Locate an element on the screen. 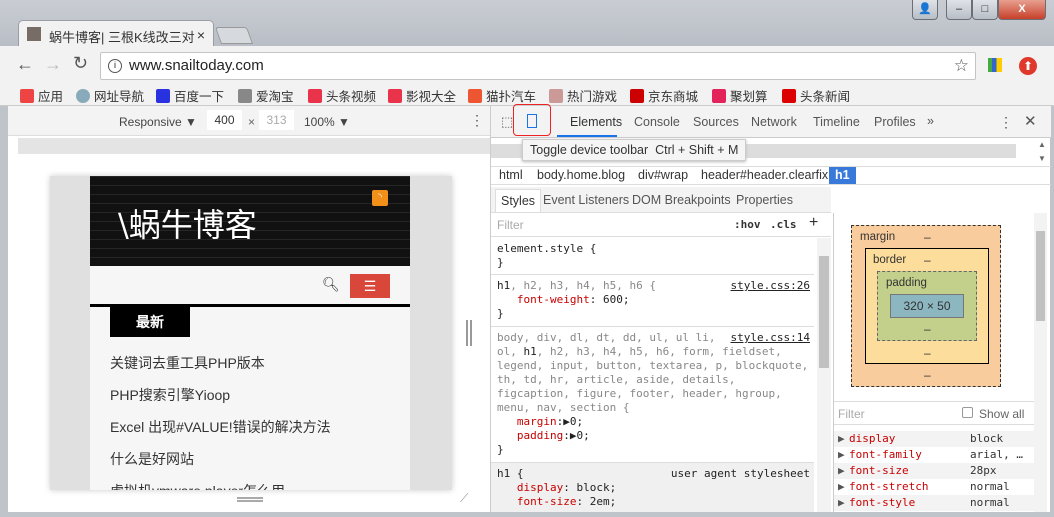 The width and height of the screenshot is (1054, 517). property-name: display is located at coordinates (540, 487).